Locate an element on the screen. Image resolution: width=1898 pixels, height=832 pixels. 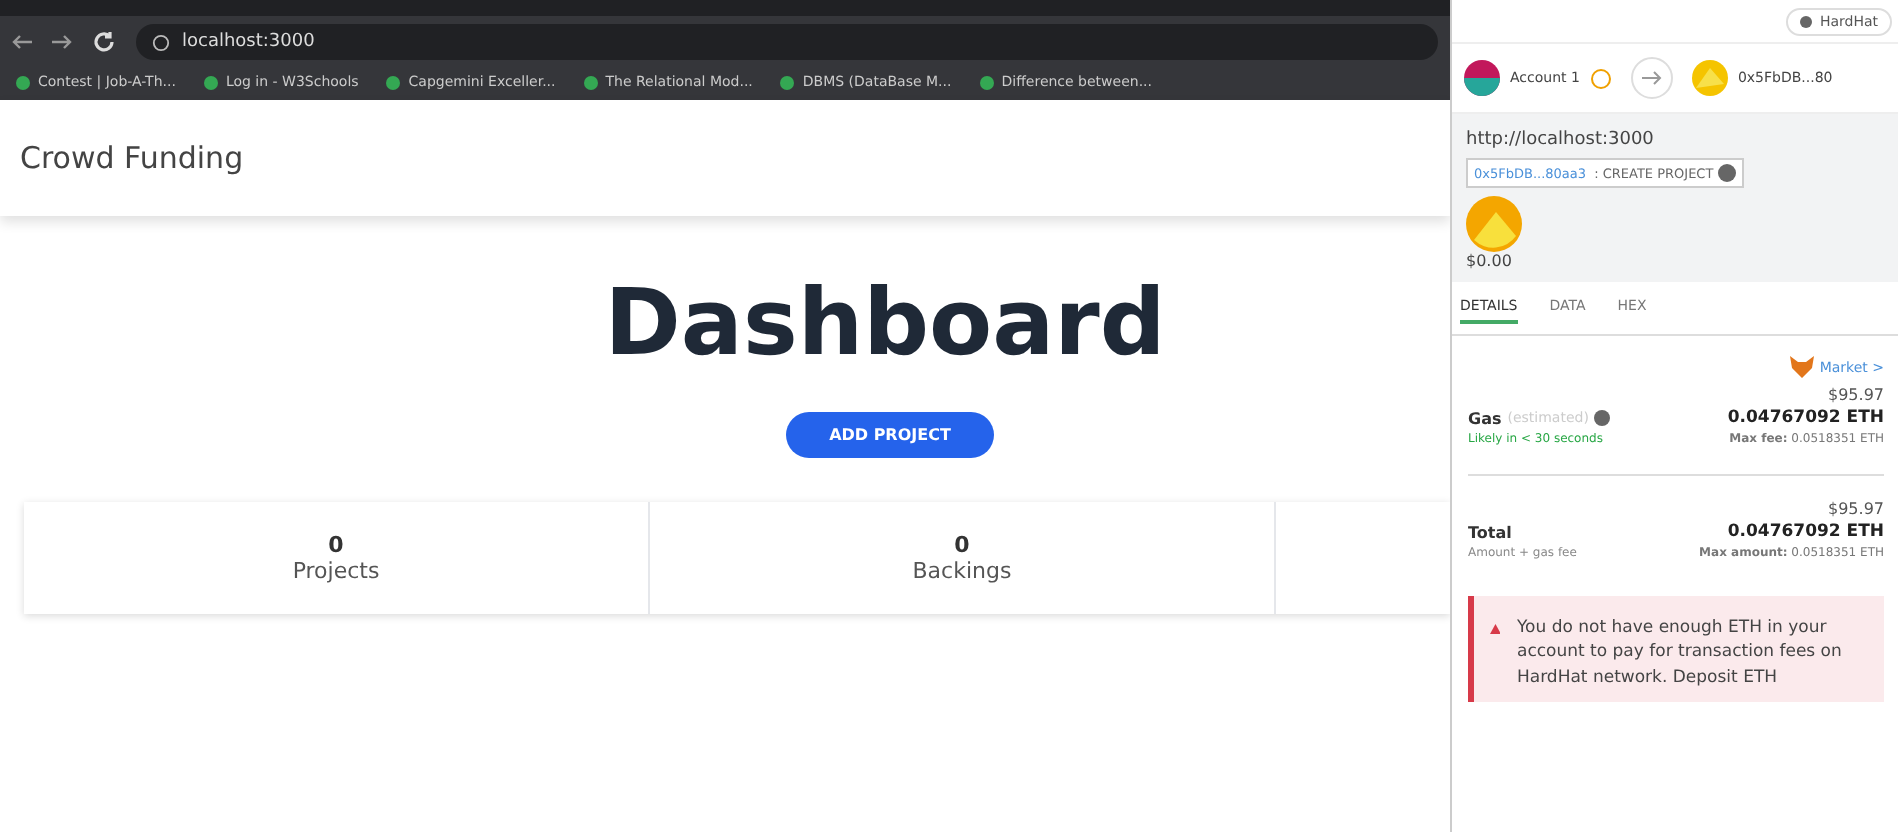
page-heading: Dashboard is located at coordinates (885, 322).